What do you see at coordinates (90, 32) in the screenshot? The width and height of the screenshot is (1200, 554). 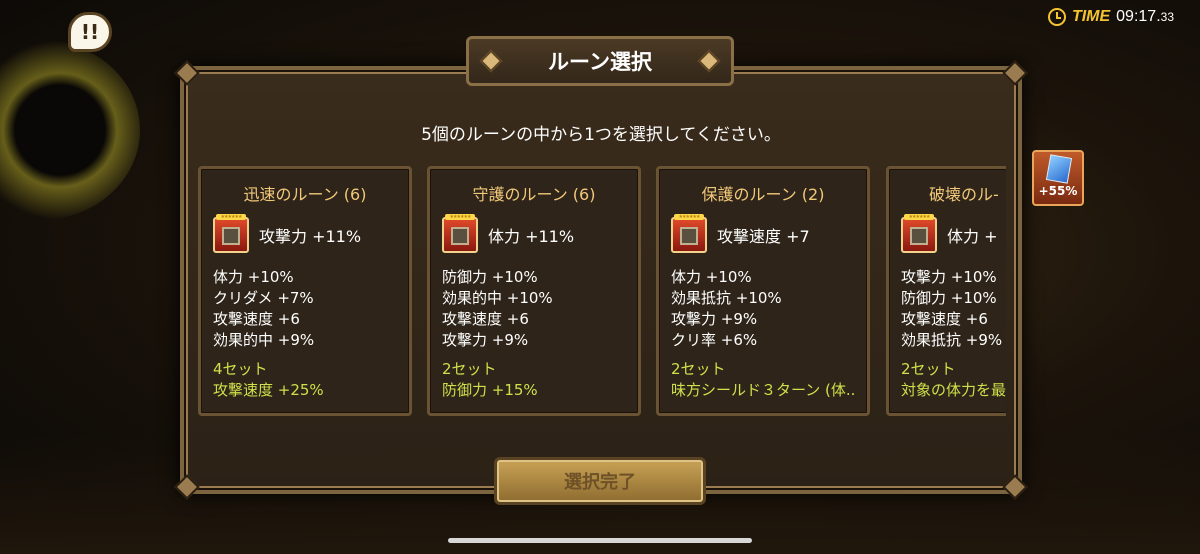 I see `alert-speech-icon: !!` at bounding box center [90, 32].